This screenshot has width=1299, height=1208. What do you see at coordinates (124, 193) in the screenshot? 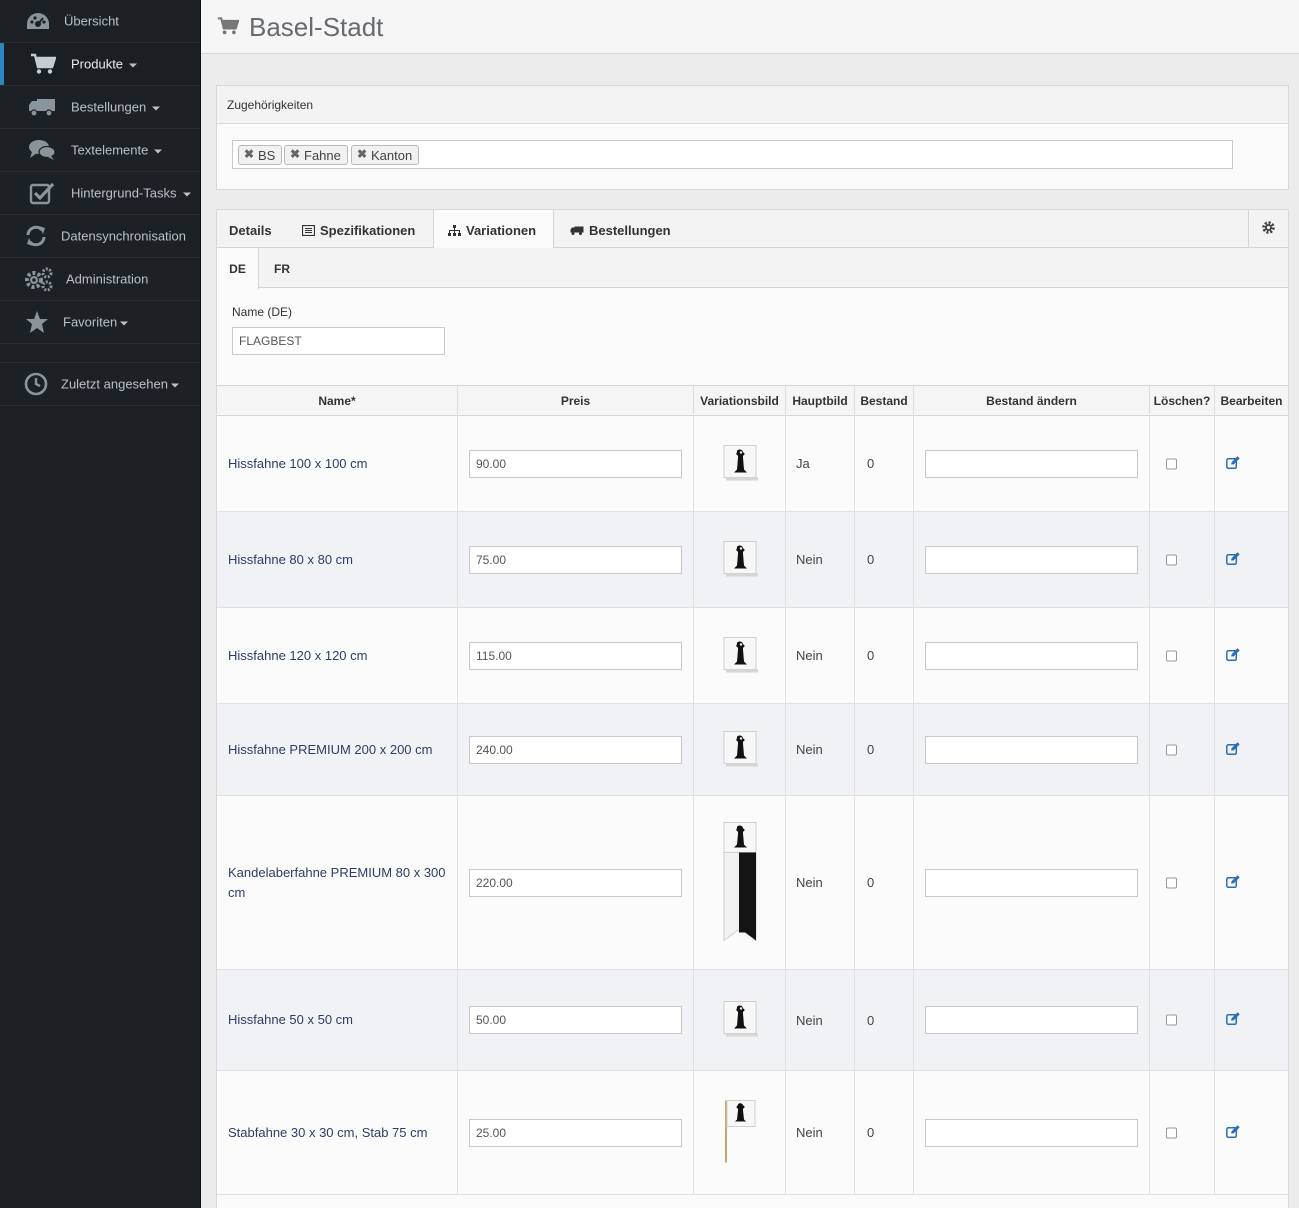
I see `sidebar-item-label: Hintergrund-Tasks` at bounding box center [124, 193].